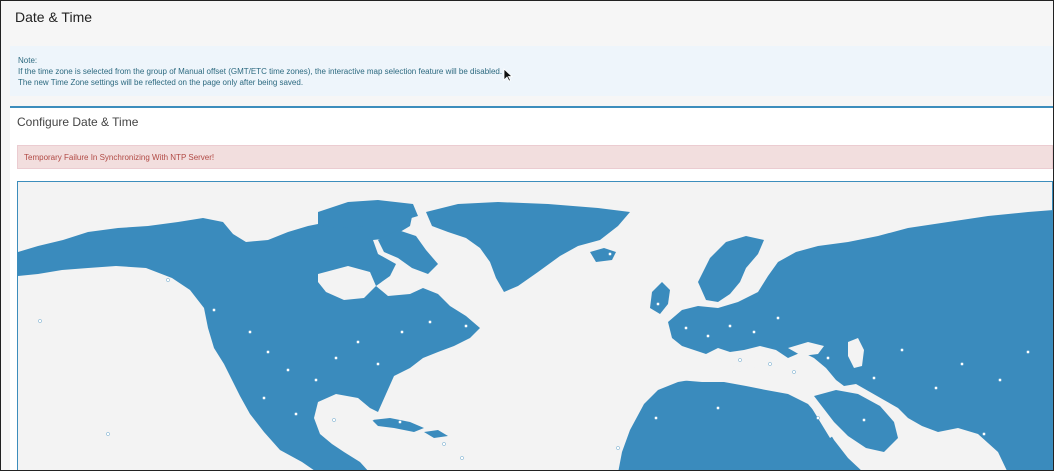 This screenshot has height=471, width=1054. Describe the element at coordinates (436, 434) in the screenshot. I see `hispaniola-land` at that location.